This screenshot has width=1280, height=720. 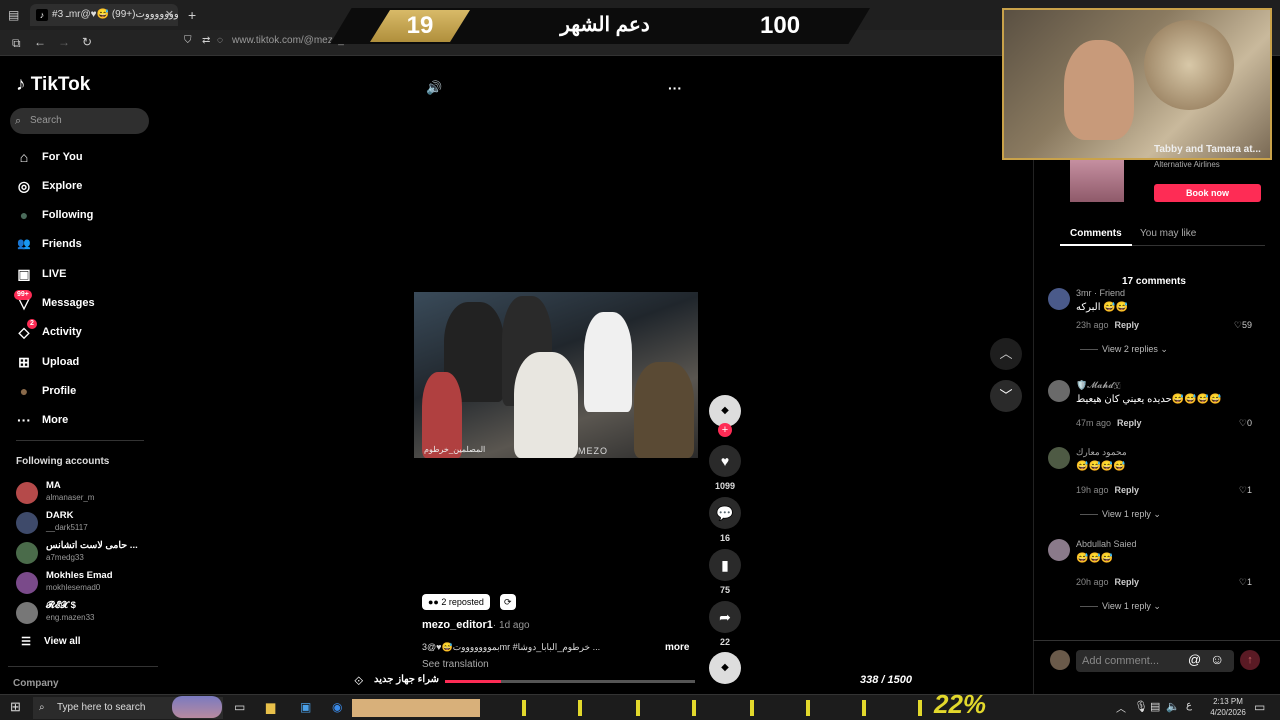 I want to click on tracking-icon: ⇄, so click(x=206, y=40).